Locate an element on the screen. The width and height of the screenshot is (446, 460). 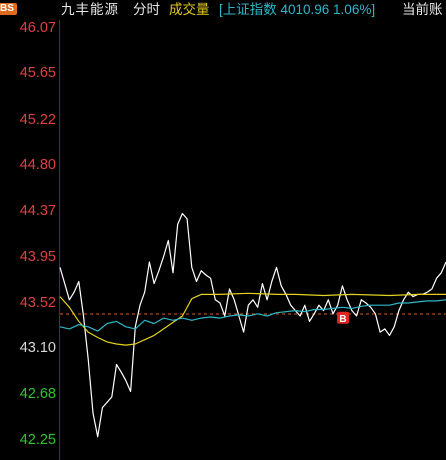
buy-marker: B is located at coordinates (343, 318).